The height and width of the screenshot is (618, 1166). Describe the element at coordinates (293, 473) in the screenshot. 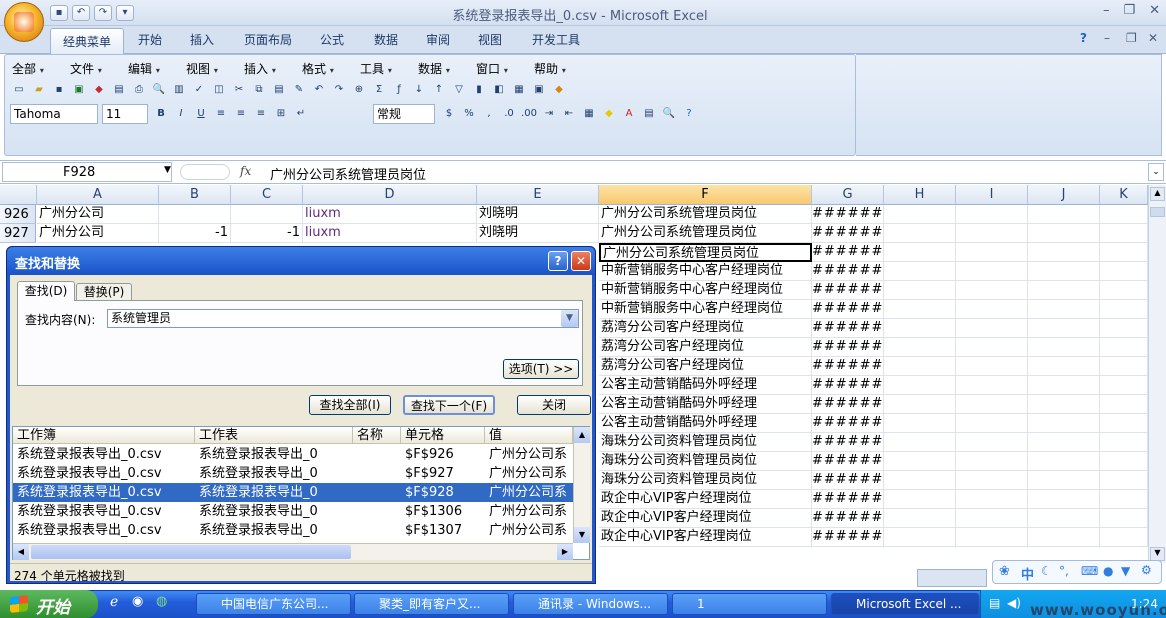

I see `result-row: 系统登录报表导出_0.csv 系统登录报表导出_0 $F$927 广州分公司系` at that location.